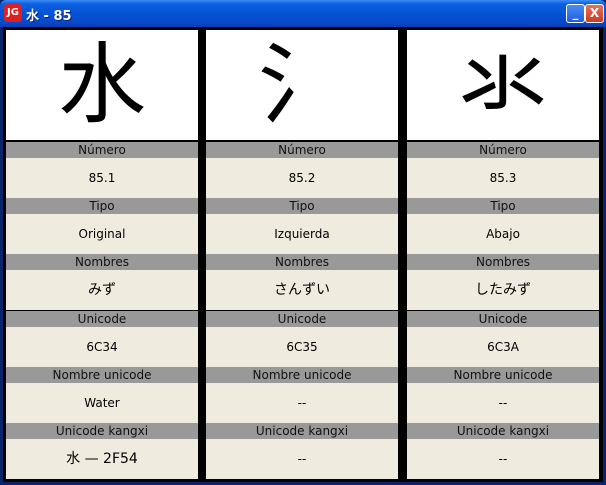 The width and height of the screenshot is (606, 485). What do you see at coordinates (503, 234) in the screenshot?
I see `field-value-tipo: Abajo` at bounding box center [503, 234].